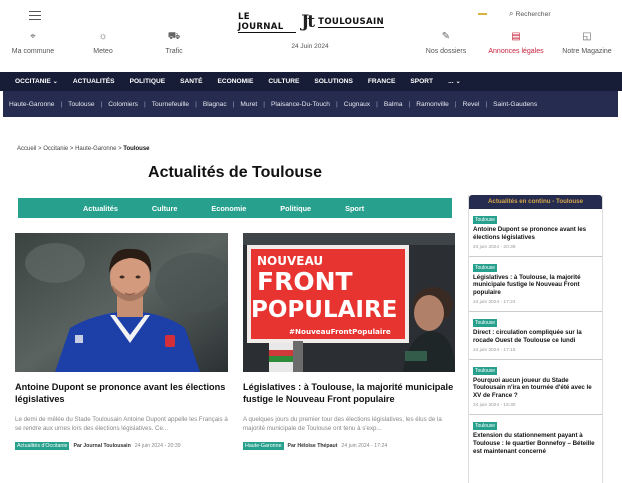 The width and height of the screenshot is (622, 483). What do you see at coordinates (33, 81) in the screenshot?
I see `nav-label: OCCITANIE` at bounding box center [33, 81].